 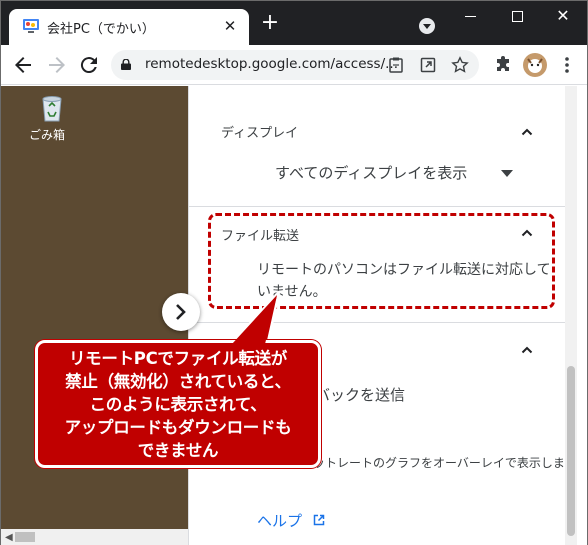 What do you see at coordinates (448, 463) in the screenshot?
I see `bitrate-overlay-option: ットレートのグラフをオーバーレイで表示します` at bounding box center [448, 463].